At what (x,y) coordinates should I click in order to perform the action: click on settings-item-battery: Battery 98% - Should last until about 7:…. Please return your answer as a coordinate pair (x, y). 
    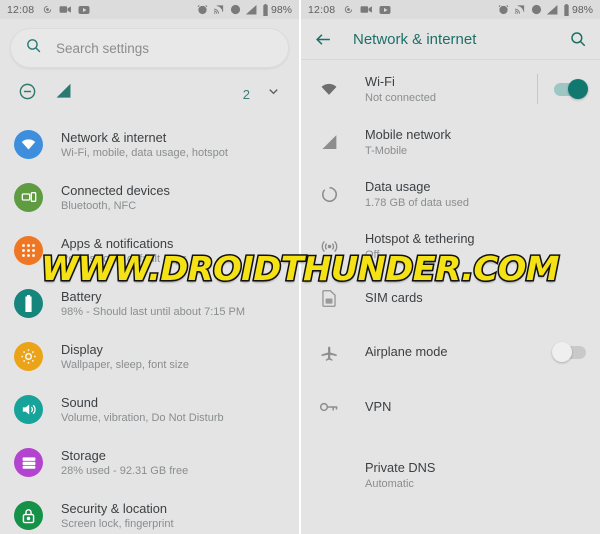
    Looking at the image, I should click on (149, 303).